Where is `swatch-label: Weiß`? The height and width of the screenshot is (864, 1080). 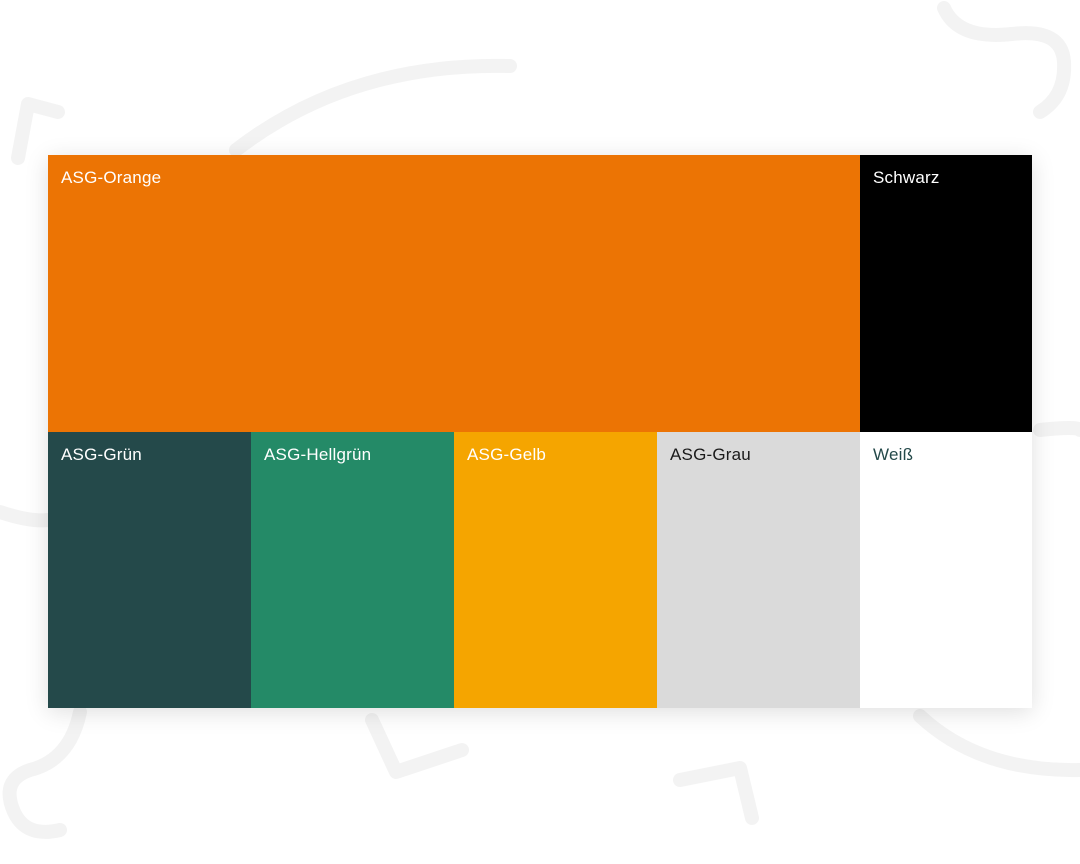 swatch-label: Weiß is located at coordinates (893, 454).